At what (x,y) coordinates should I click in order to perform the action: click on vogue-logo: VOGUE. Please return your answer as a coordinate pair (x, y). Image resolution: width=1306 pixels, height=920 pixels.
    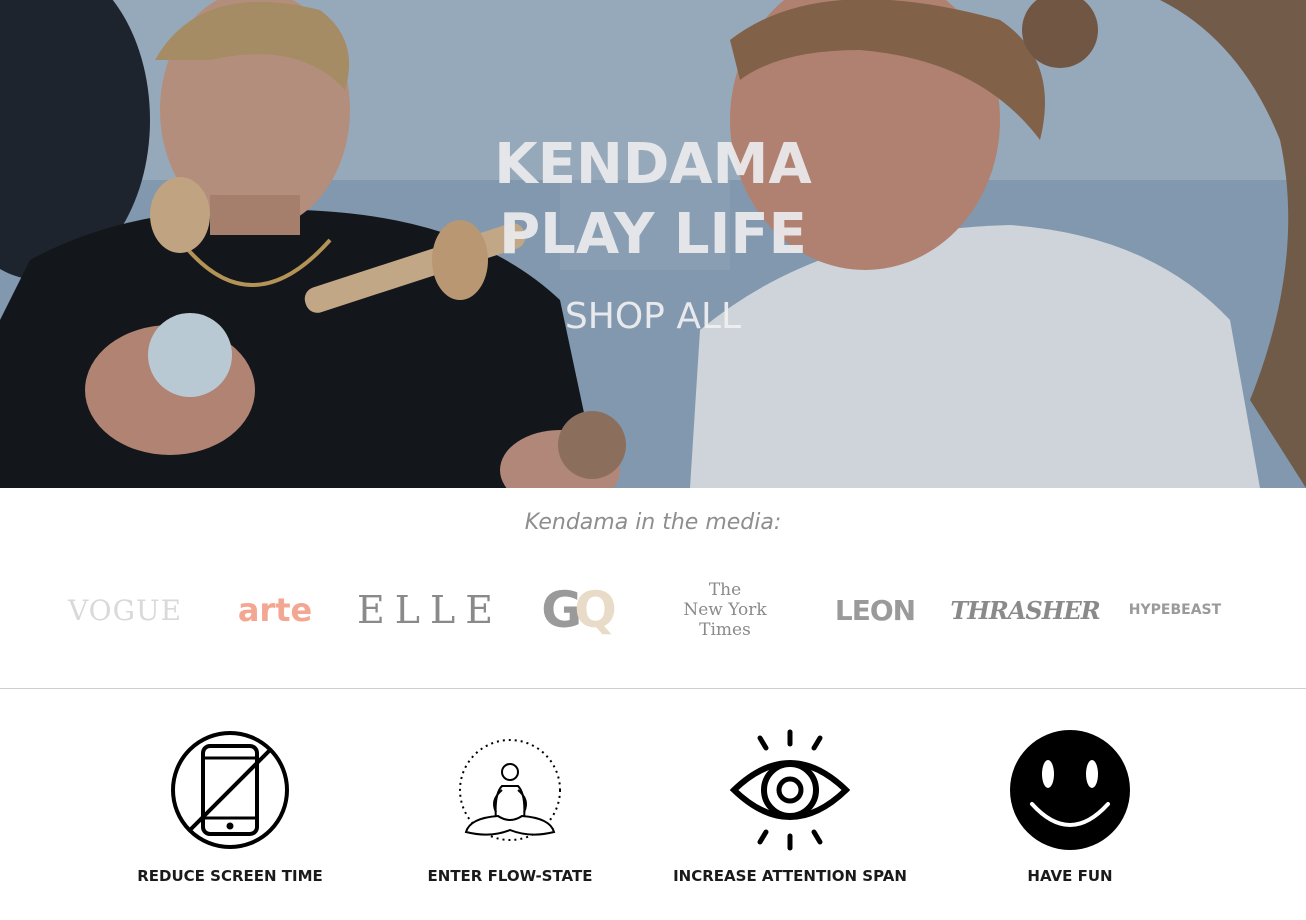
    Looking at the image, I should click on (125, 610).